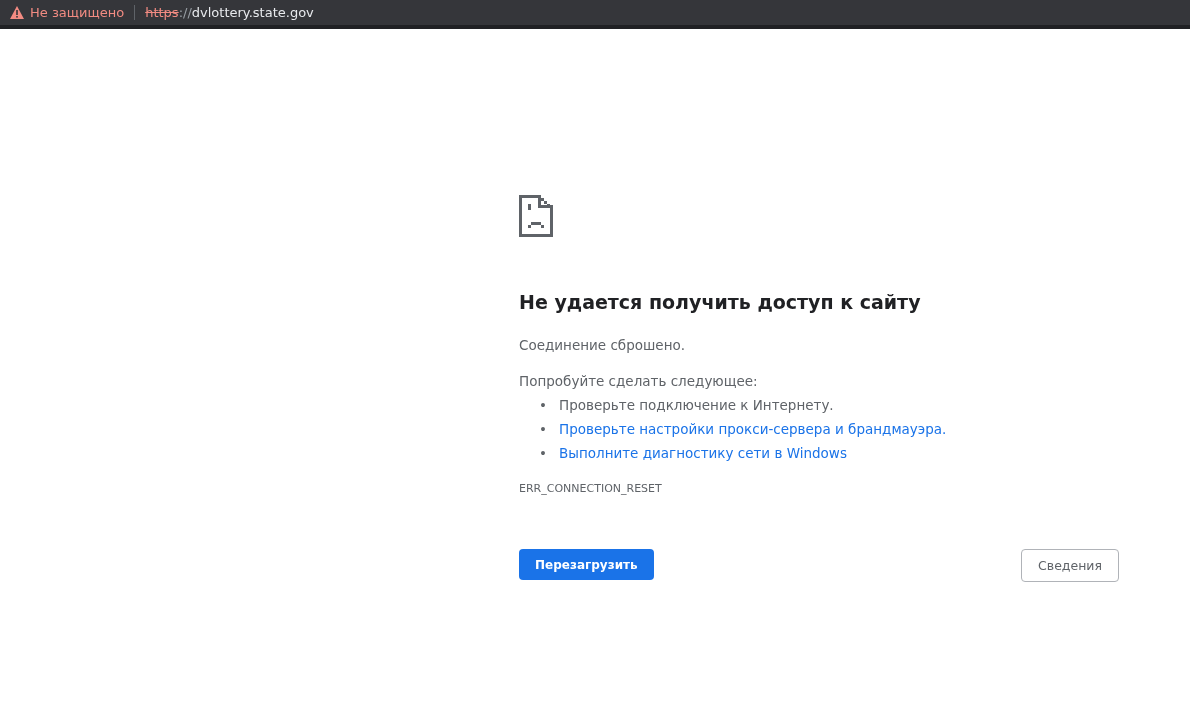  I want to click on suggestion-link: Выполните диагностику сети в Windows, so click(703, 453).